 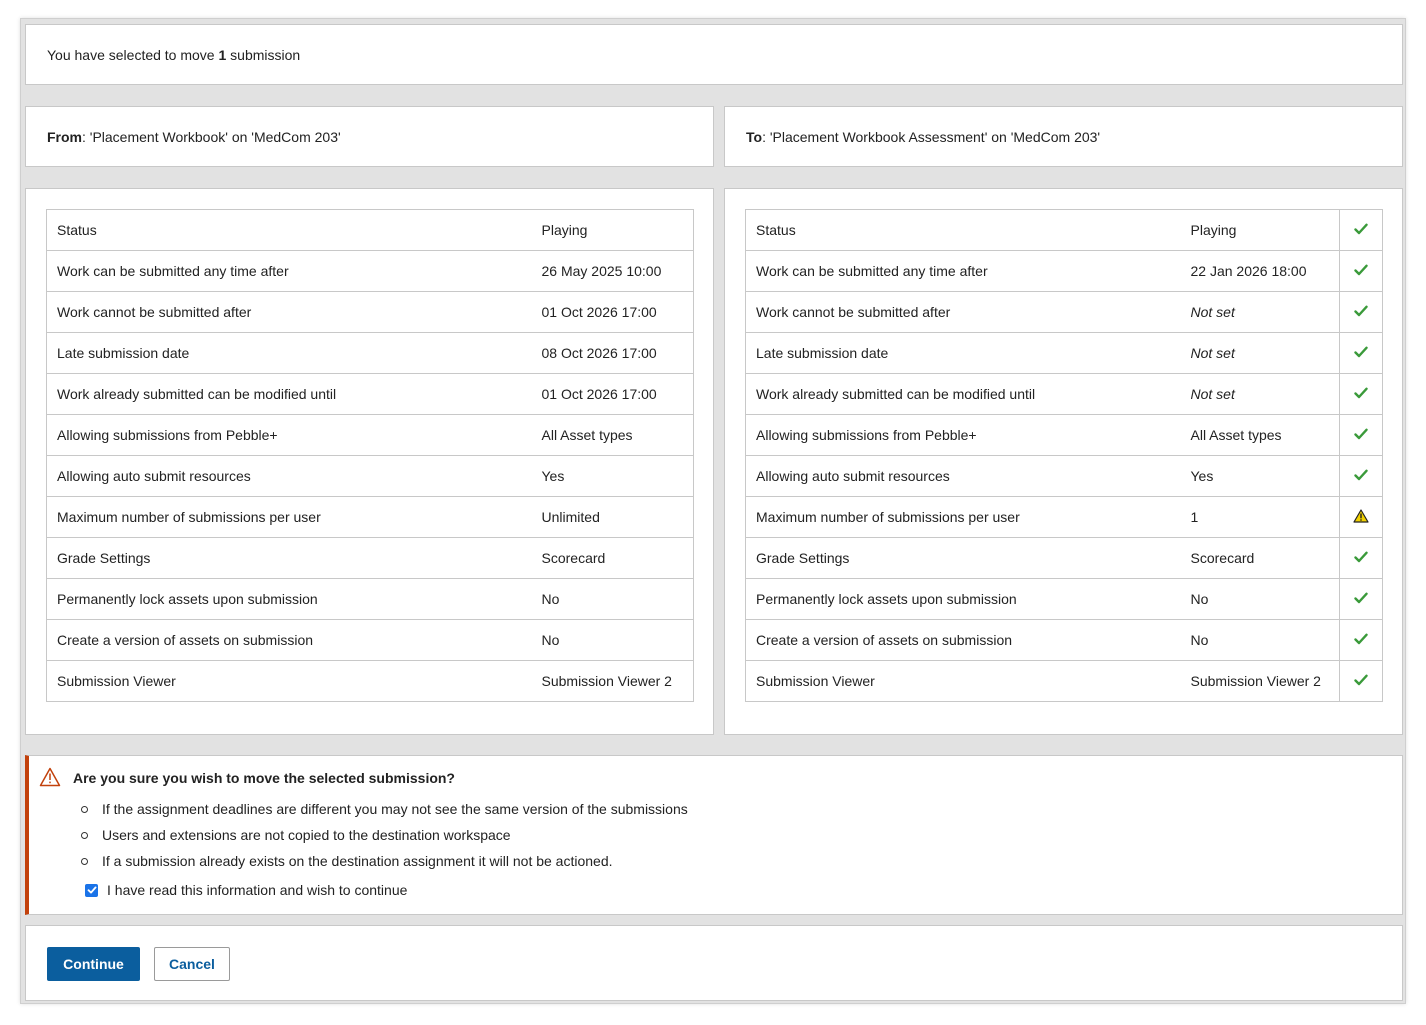 What do you see at coordinates (211, 136) in the screenshot?
I see `from-text: : 'Placement Workbook' on 'MedCom 203'` at bounding box center [211, 136].